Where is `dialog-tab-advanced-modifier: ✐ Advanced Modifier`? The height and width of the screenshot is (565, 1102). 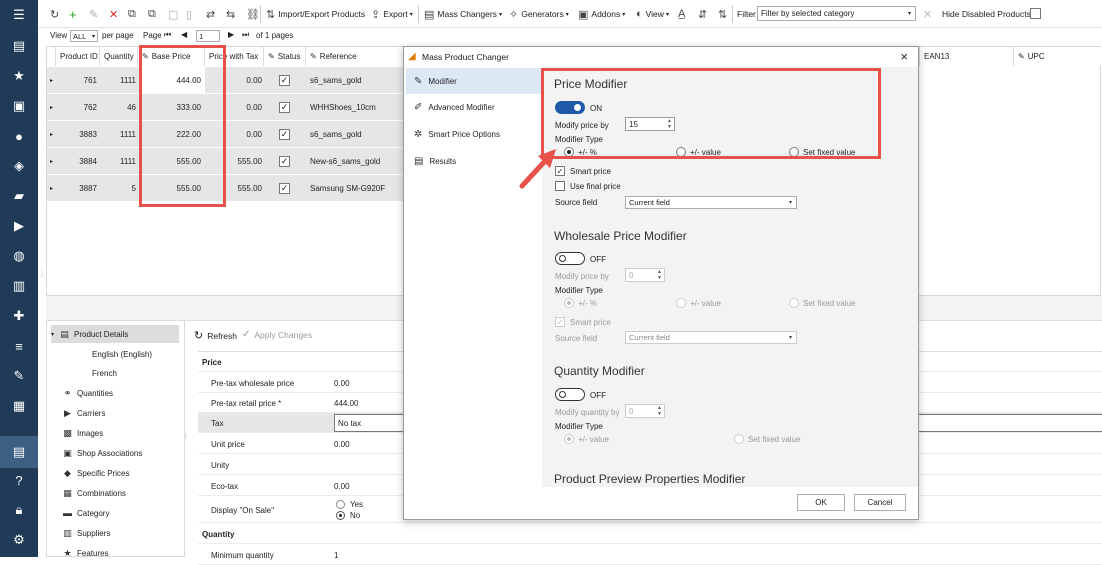
dialog-tab-advanced-modifier: ✐ Advanced Modifier is located at coordinates (474, 107).